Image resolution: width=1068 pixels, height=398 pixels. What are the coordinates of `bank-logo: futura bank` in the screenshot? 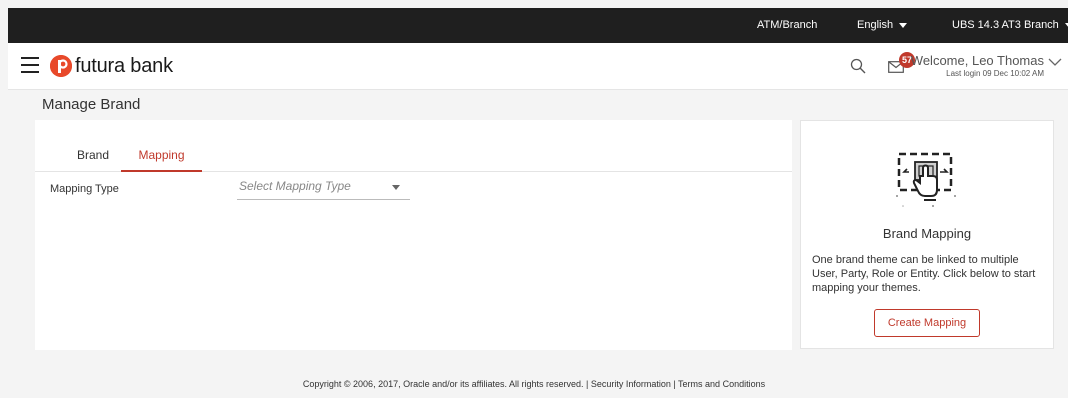 It's located at (111, 66).